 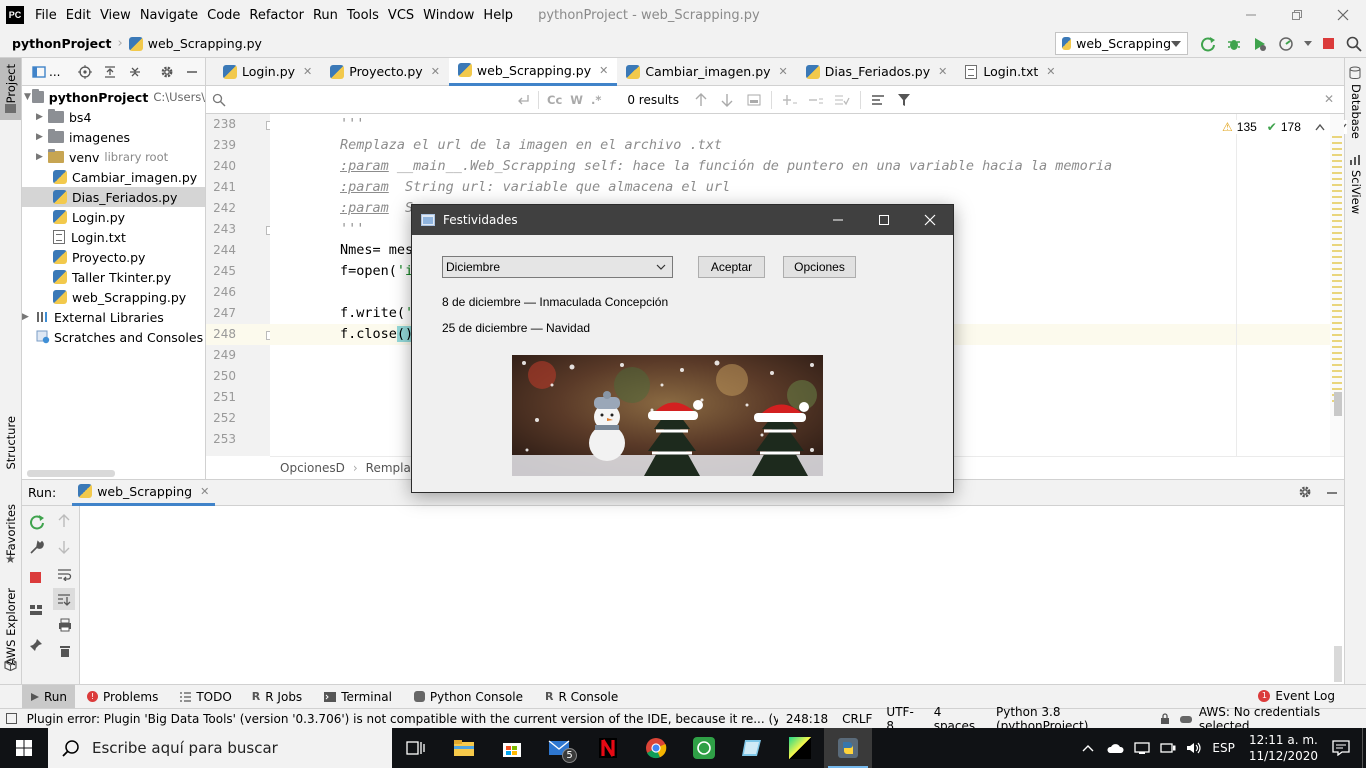 I want to click on menu-file: File, so click(x=46, y=15).